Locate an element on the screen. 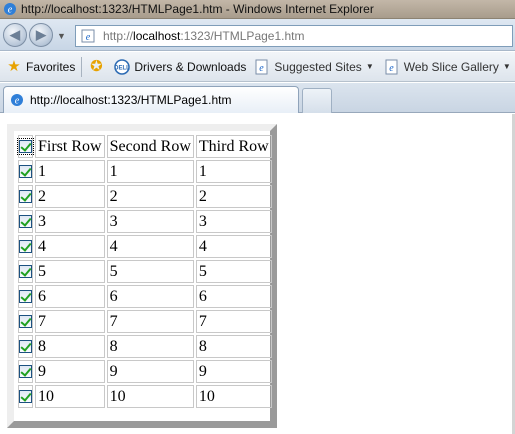 The height and width of the screenshot is (434, 515). favorite-drivers-downloads: DELL Drivers & Downloads is located at coordinates (180, 66).